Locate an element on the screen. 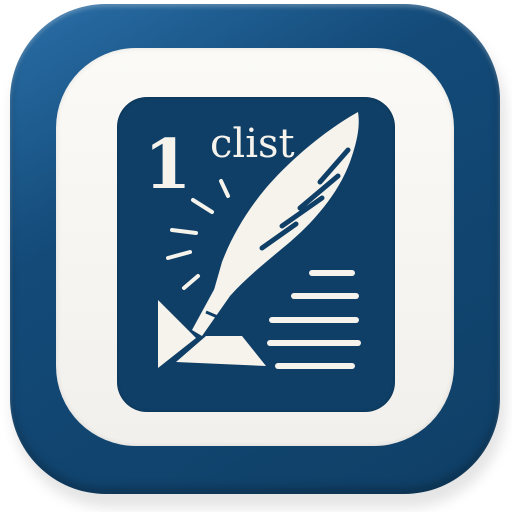 Image resolution: width=512 pixels, height=512 pixels. number-label: 1 is located at coordinates (167, 165).